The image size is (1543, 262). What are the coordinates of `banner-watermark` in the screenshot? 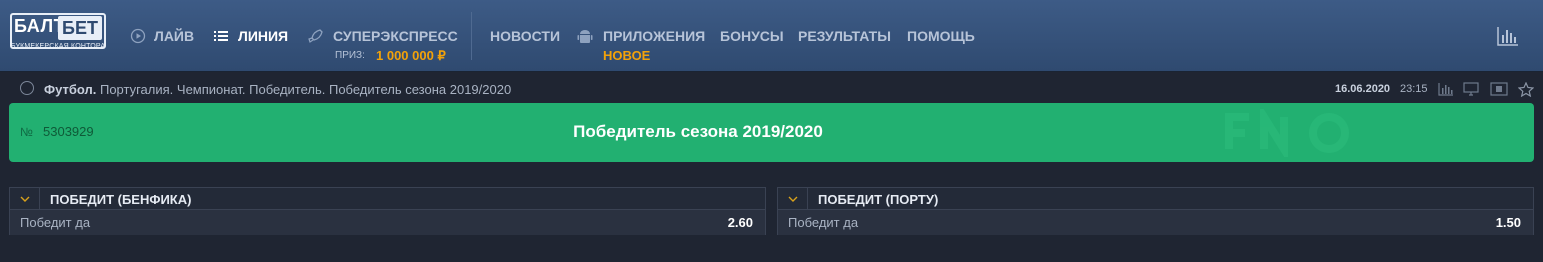 It's located at (1287, 133).